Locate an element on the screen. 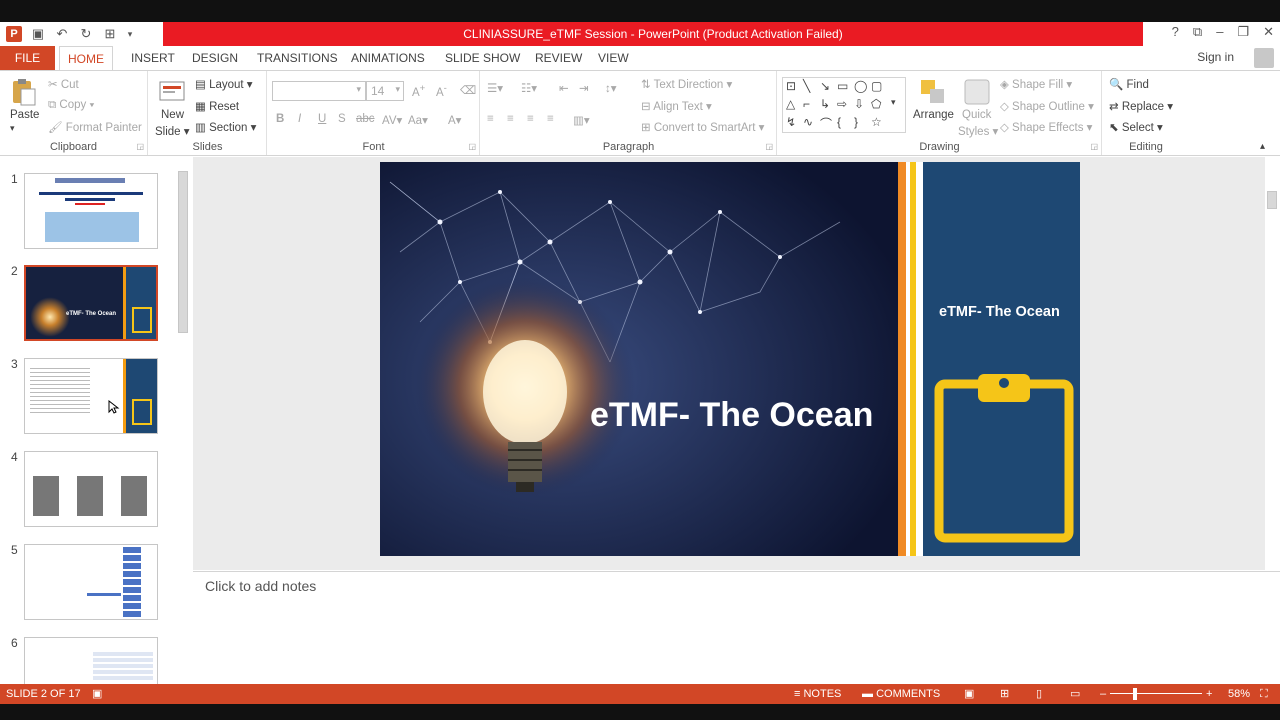  strikethrough-icon: abc is located at coordinates (365, 119).